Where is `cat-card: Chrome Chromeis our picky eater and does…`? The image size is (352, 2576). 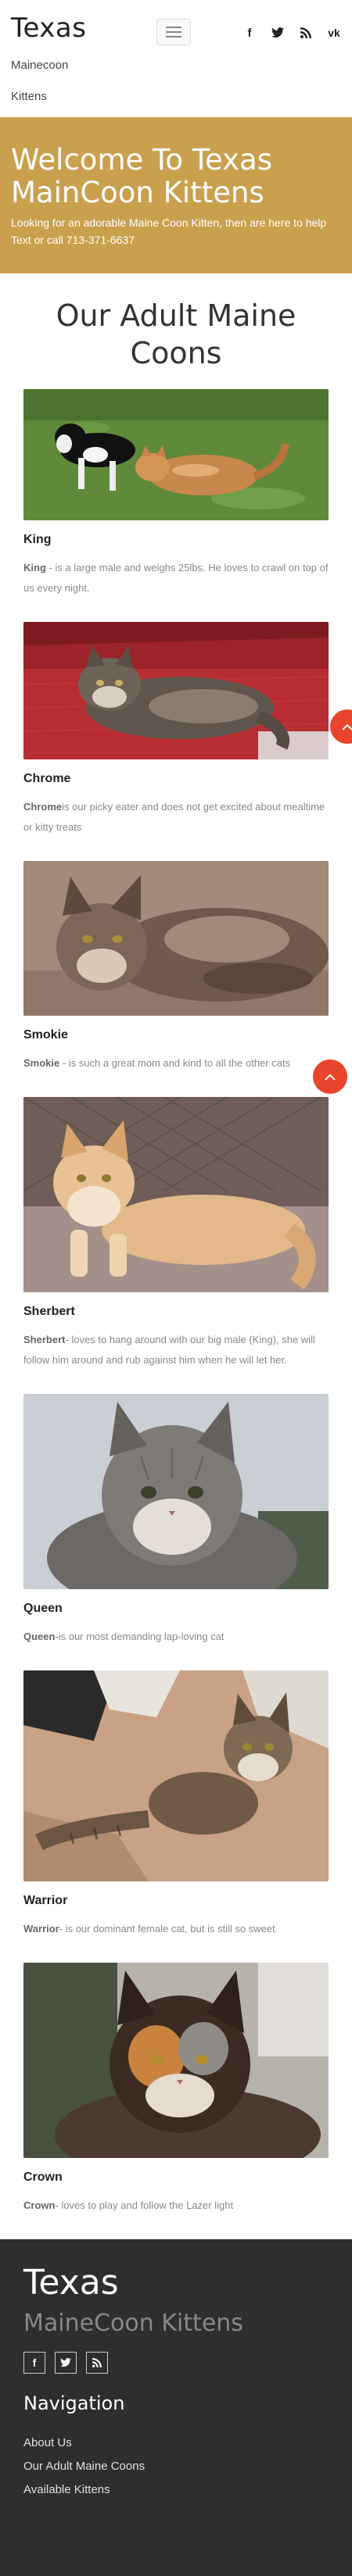 cat-card: Chrome Chromeis our picky eater and does… is located at coordinates (176, 730).